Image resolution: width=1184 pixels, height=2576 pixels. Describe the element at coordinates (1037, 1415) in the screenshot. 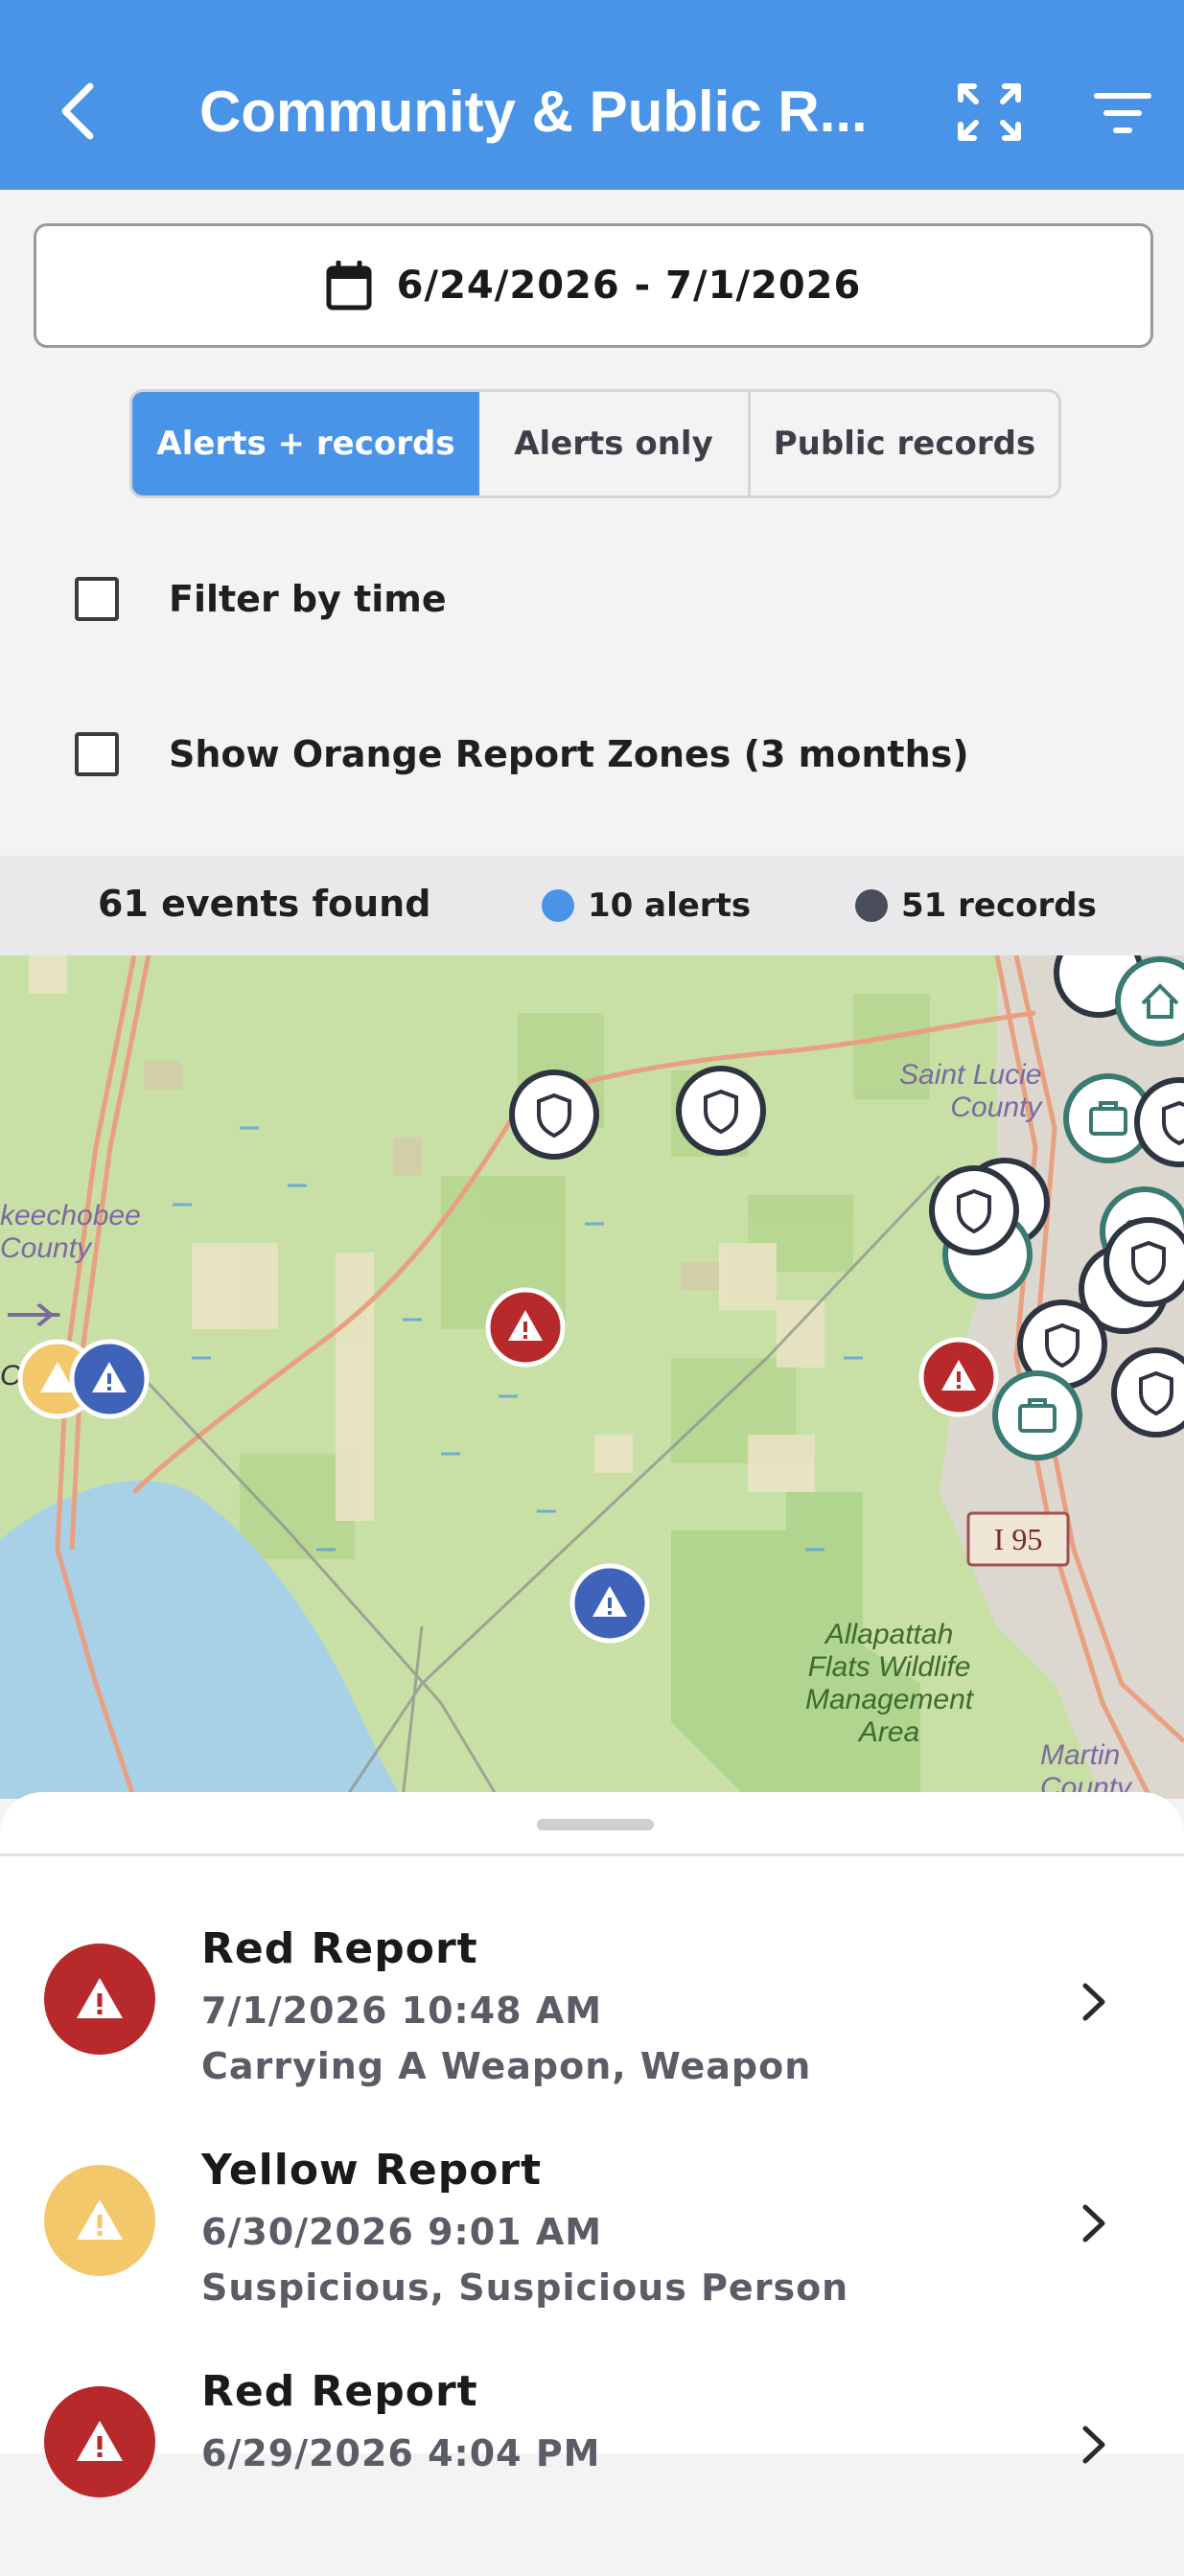

I see `record-marker-briefcase` at that location.